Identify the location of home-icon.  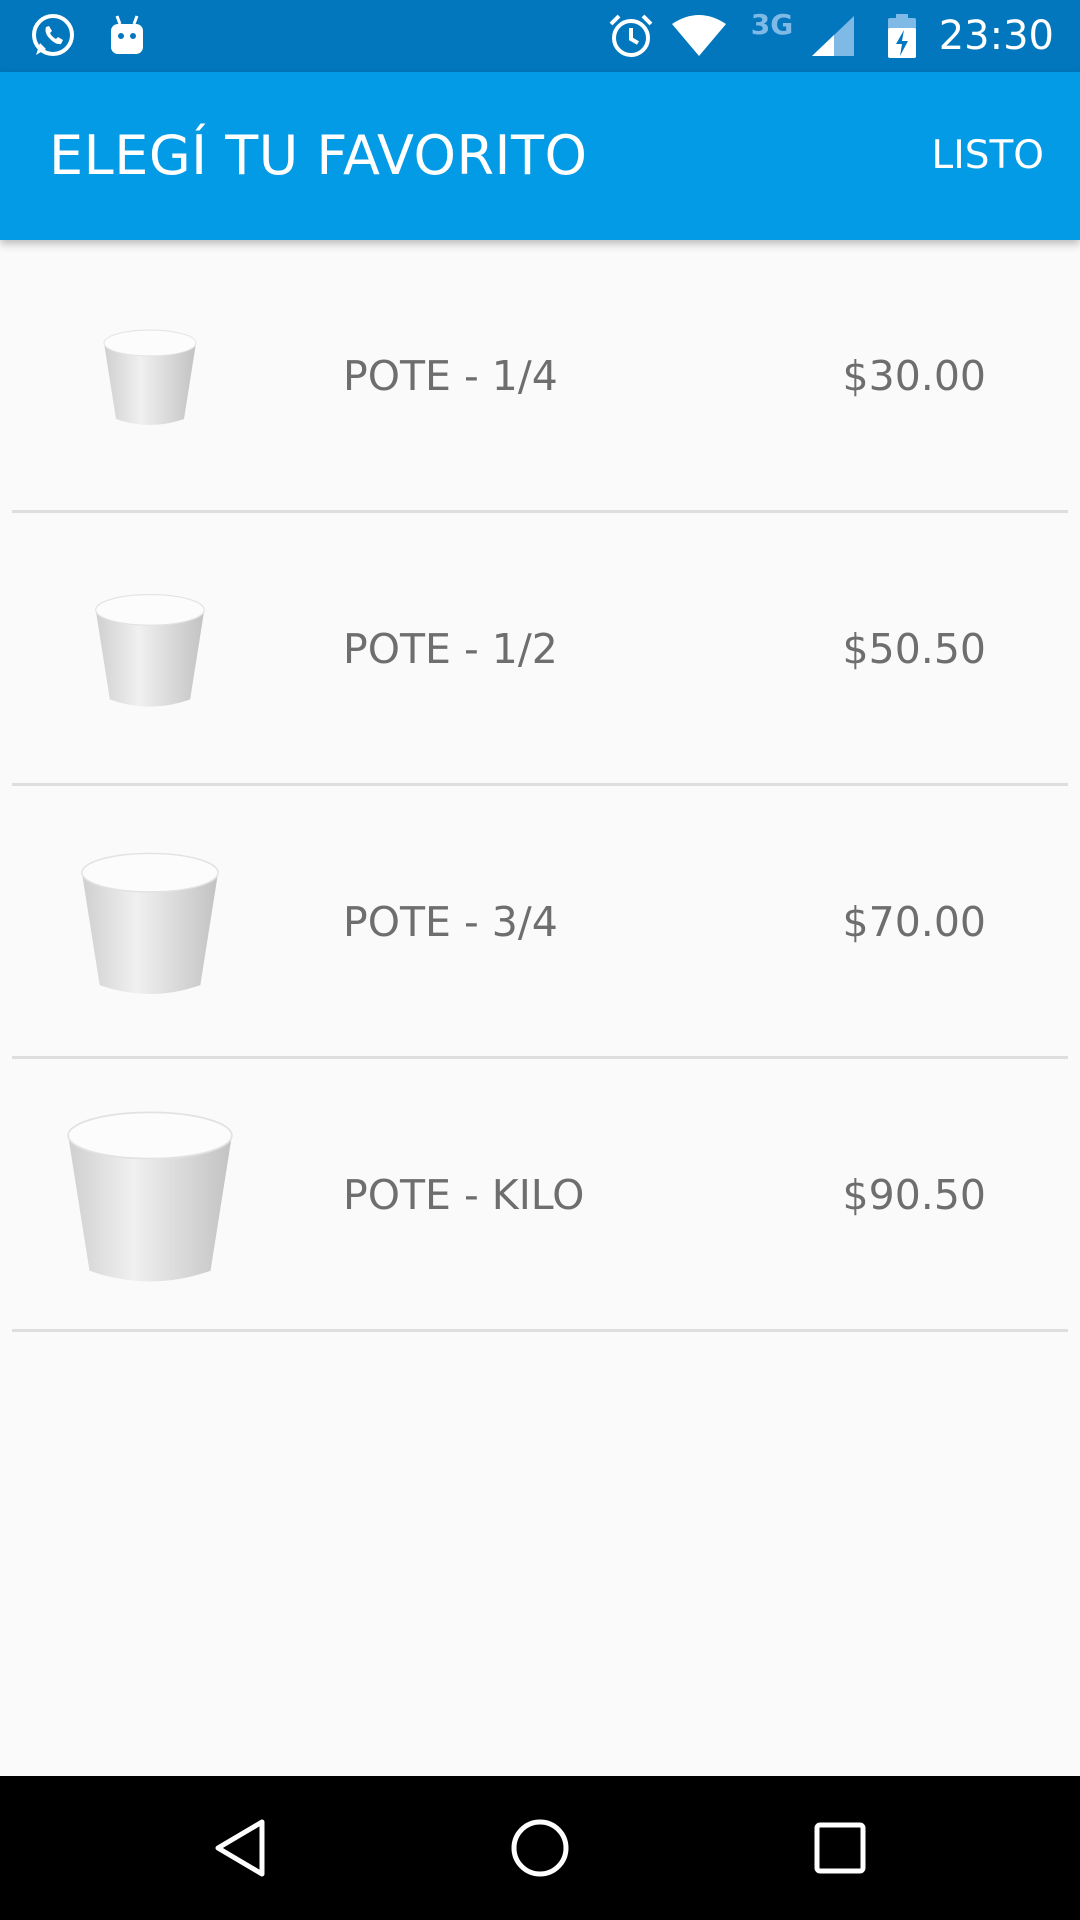
(540, 1848).